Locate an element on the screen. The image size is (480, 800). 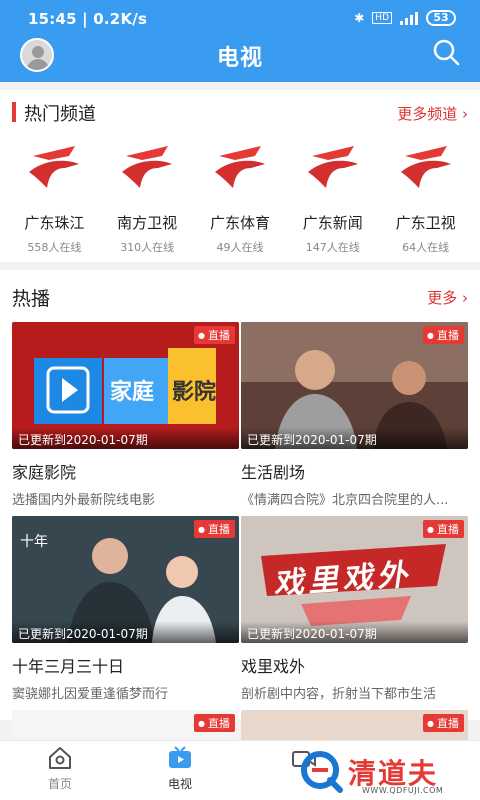
channel-name: 广东珠江 is located at coordinates (54, 223).